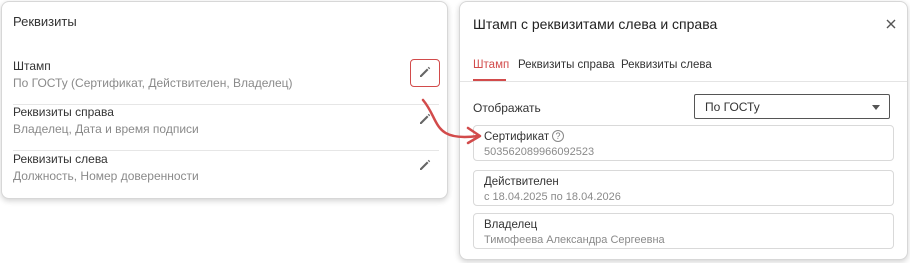 The width and height of the screenshot is (910, 263). What do you see at coordinates (683, 81) in the screenshot?
I see `tabs-divider` at bounding box center [683, 81].